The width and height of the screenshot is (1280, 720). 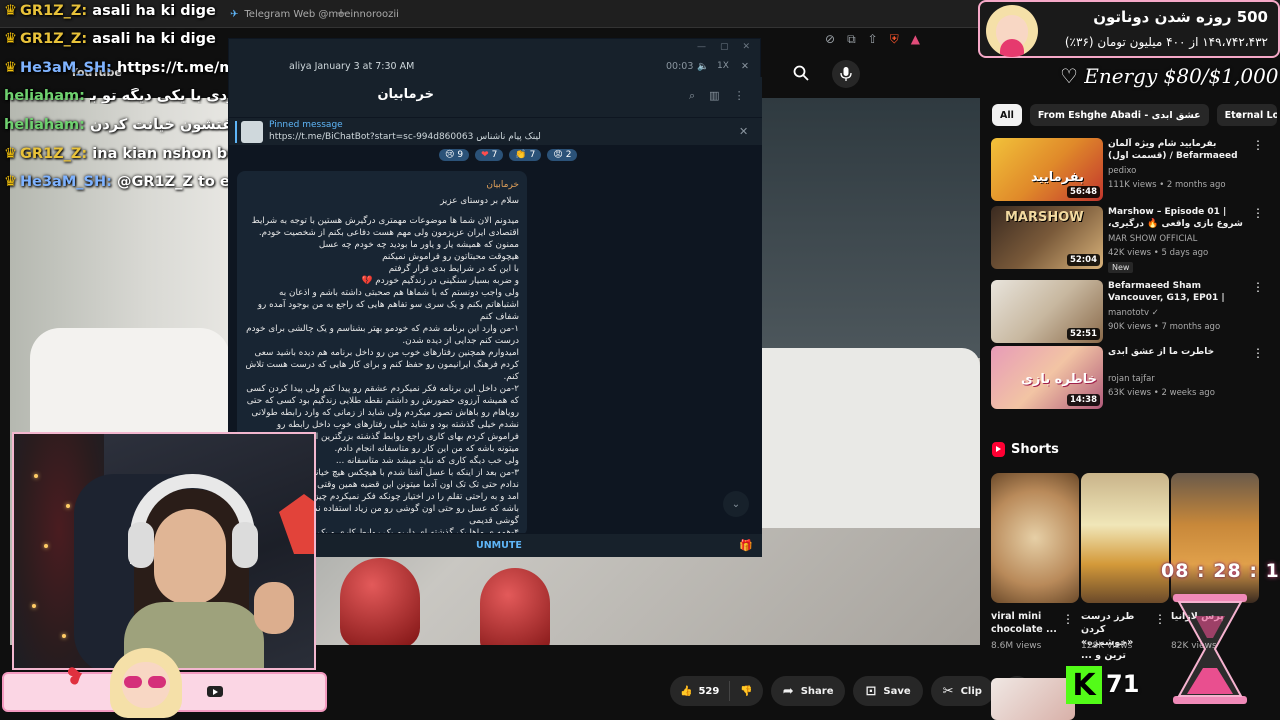 I want to click on share-icon: ➦, so click(x=788, y=691).